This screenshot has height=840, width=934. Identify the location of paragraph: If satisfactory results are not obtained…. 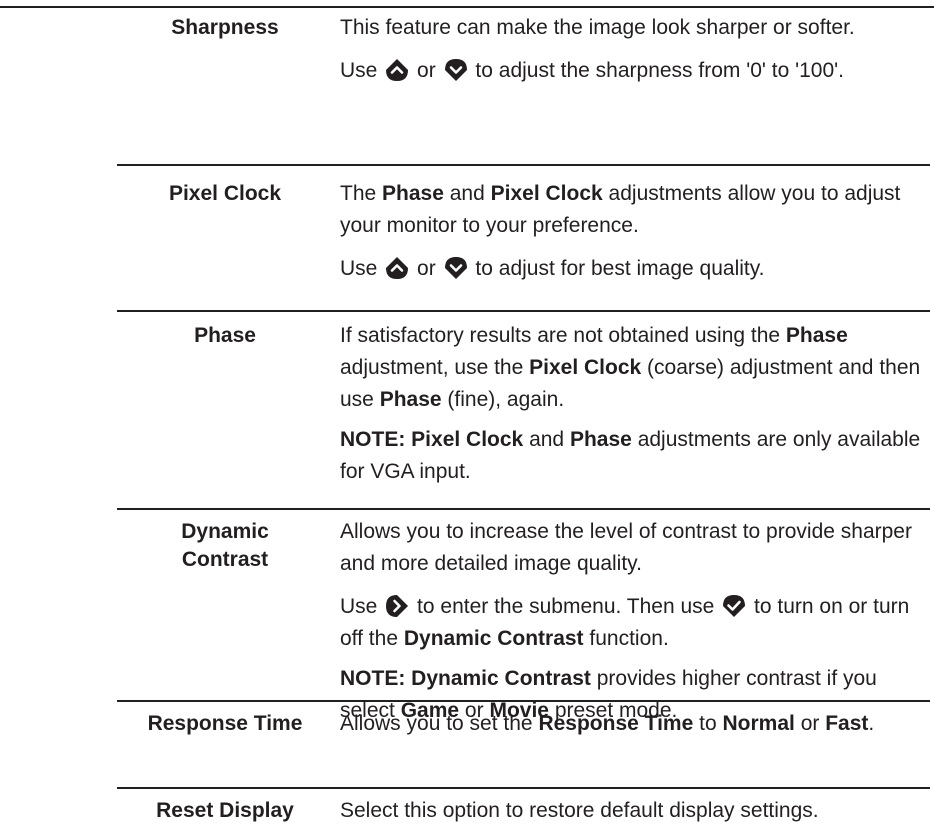
(630, 367).